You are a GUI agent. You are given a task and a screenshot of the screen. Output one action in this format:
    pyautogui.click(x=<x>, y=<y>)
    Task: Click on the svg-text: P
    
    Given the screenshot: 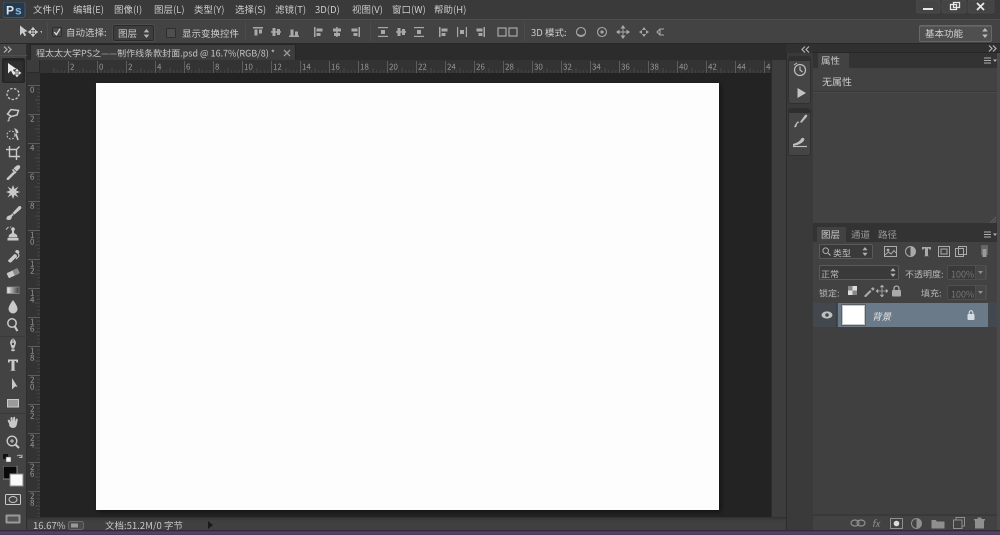 What is the action you would take?
    pyautogui.click(x=10, y=11)
    